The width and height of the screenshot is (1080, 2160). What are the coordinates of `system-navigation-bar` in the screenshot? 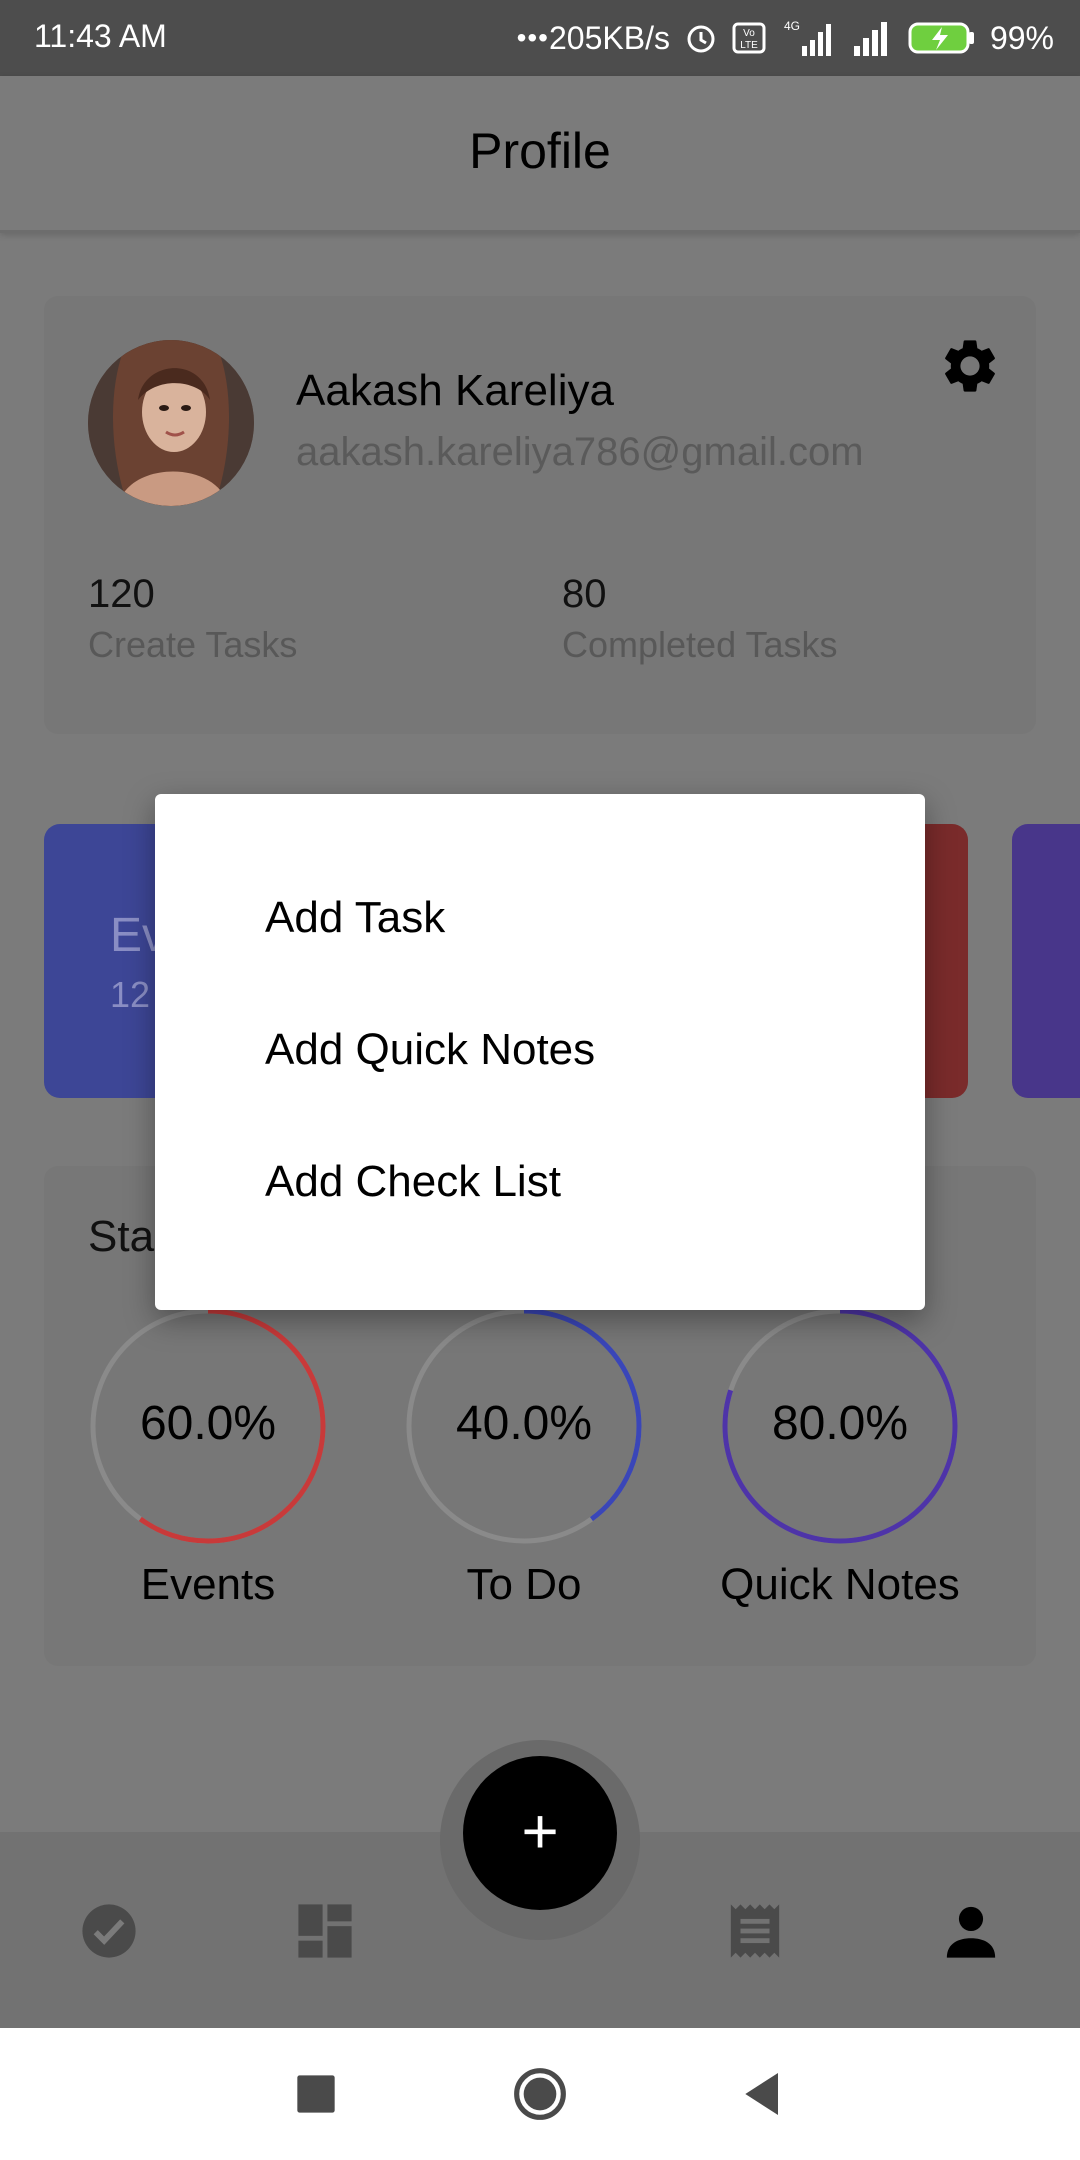 It's located at (540, 2094).